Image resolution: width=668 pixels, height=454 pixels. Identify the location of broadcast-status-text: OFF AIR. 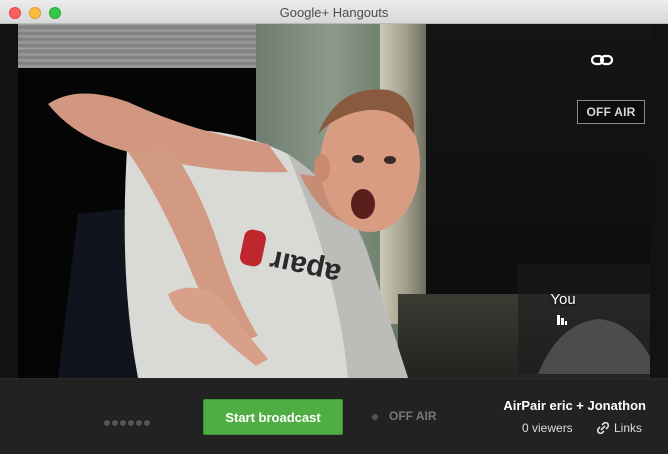
(413, 416).